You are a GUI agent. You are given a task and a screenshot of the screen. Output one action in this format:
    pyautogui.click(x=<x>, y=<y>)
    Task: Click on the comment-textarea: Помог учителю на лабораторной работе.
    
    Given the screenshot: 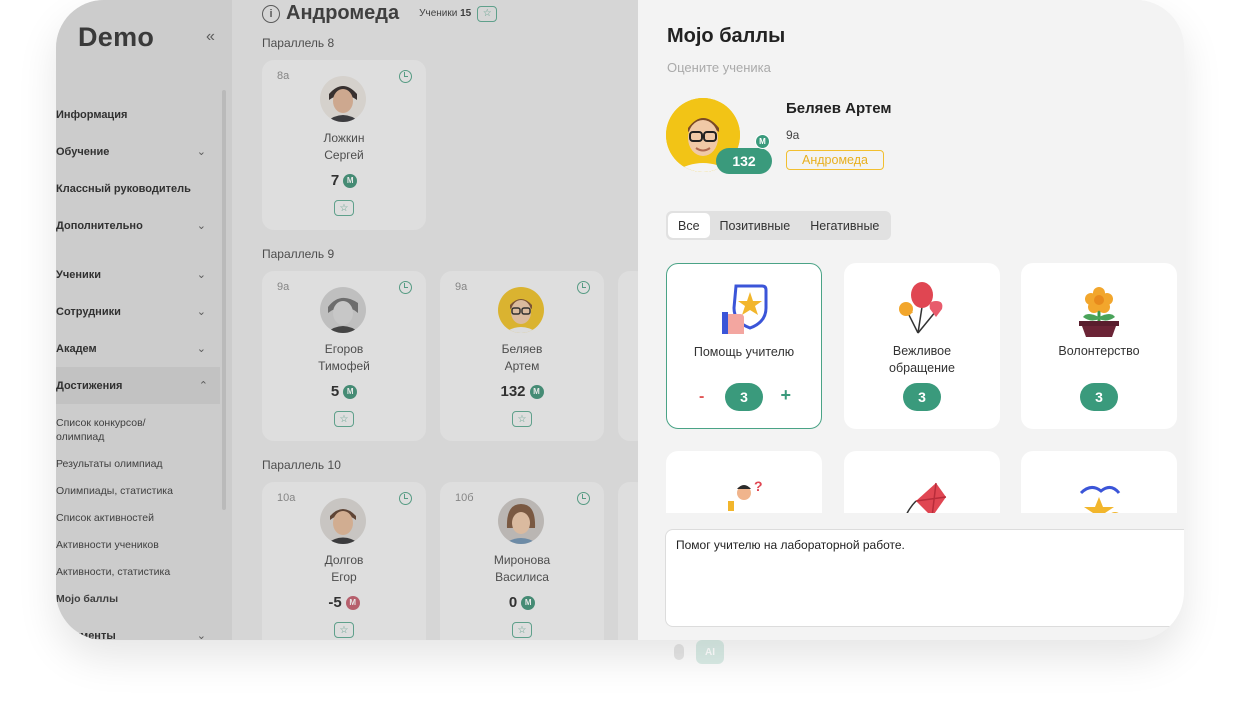 What is the action you would take?
    pyautogui.click(x=924, y=578)
    